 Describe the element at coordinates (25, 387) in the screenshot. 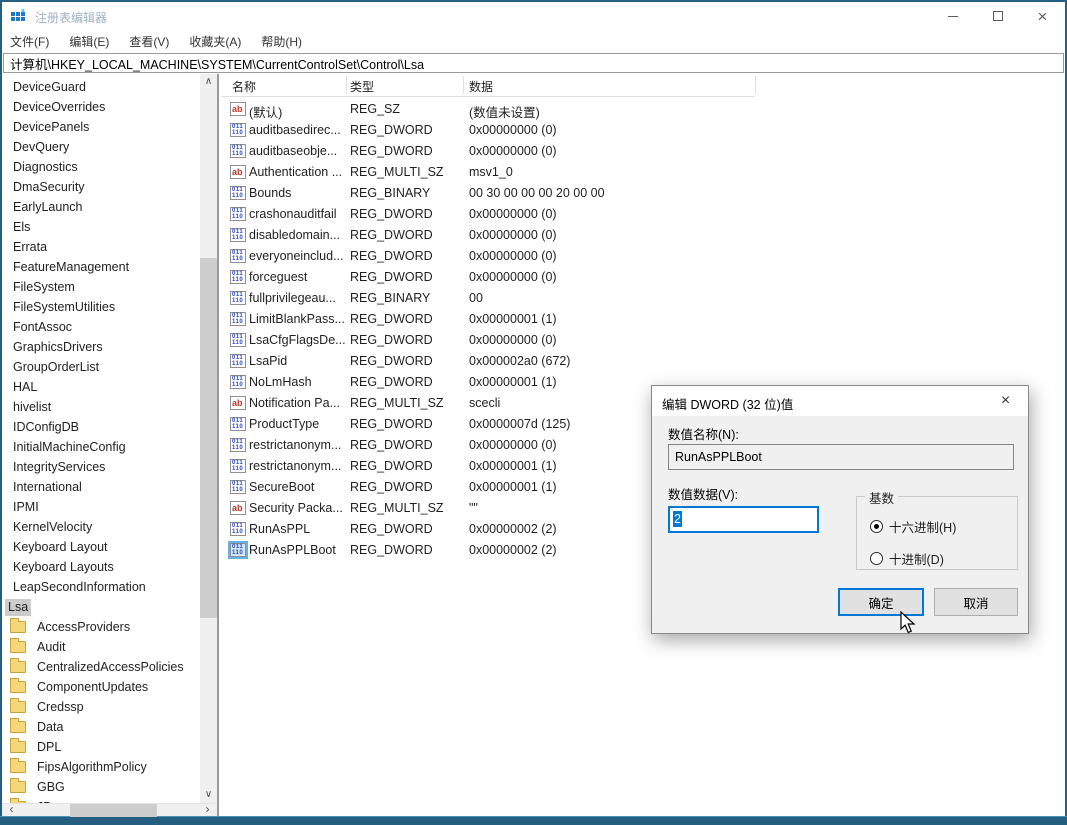

I see `tree-item-label: HAL` at that location.